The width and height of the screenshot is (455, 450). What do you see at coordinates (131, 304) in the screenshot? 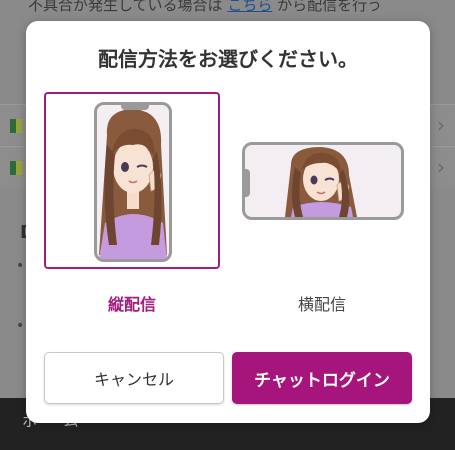
I see `portrait-option-label: 縦配信` at bounding box center [131, 304].